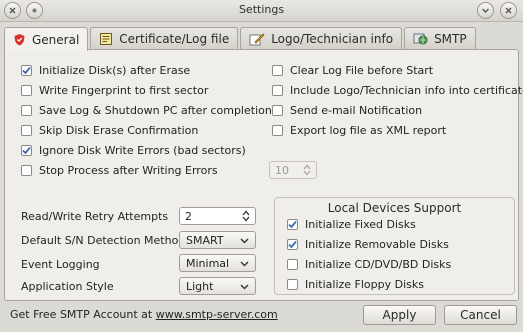 Image resolution: width=523 pixels, height=332 pixels. What do you see at coordinates (293, 170) in the screenshot?
I see `stop-errors-spinbox: 10` at bounding box center [293, 170].